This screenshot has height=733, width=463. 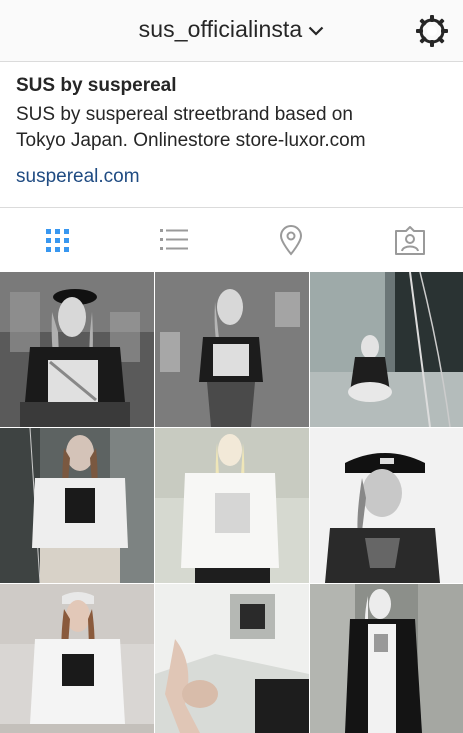 I want to click on account-switcher: sus_officialinsta, so click(x=231, y=29).